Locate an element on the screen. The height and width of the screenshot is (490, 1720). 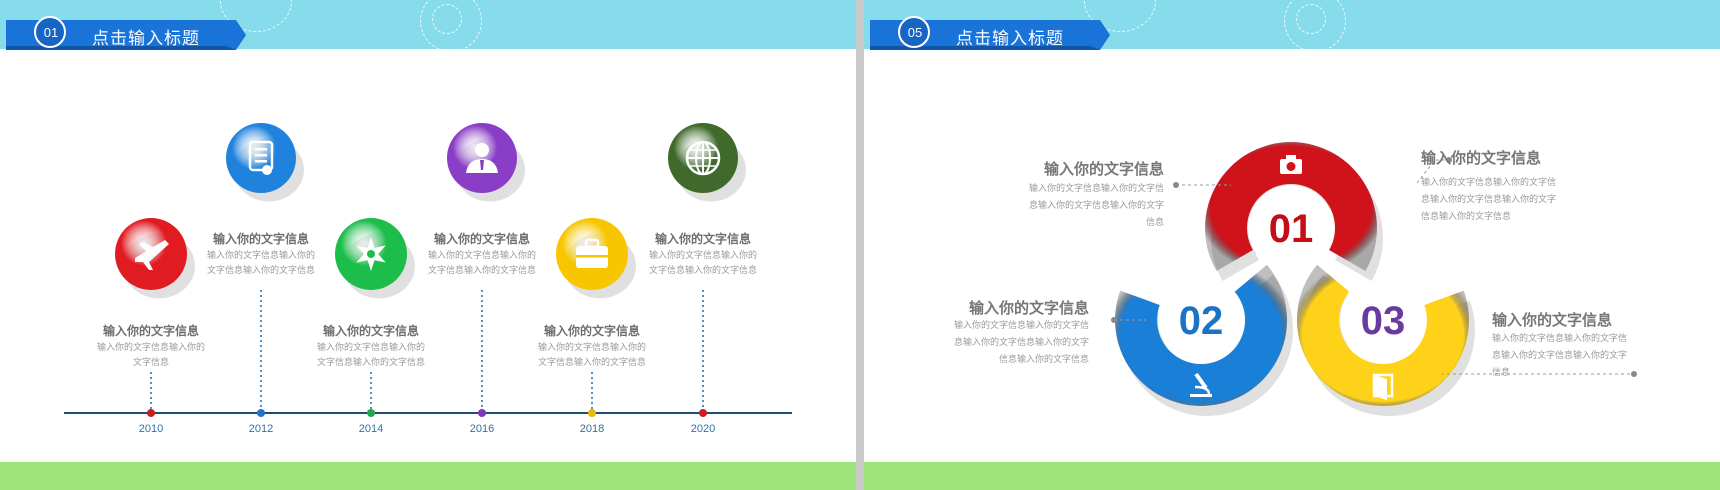
timeline-year: 2016 is located at coordinates (482, 429).